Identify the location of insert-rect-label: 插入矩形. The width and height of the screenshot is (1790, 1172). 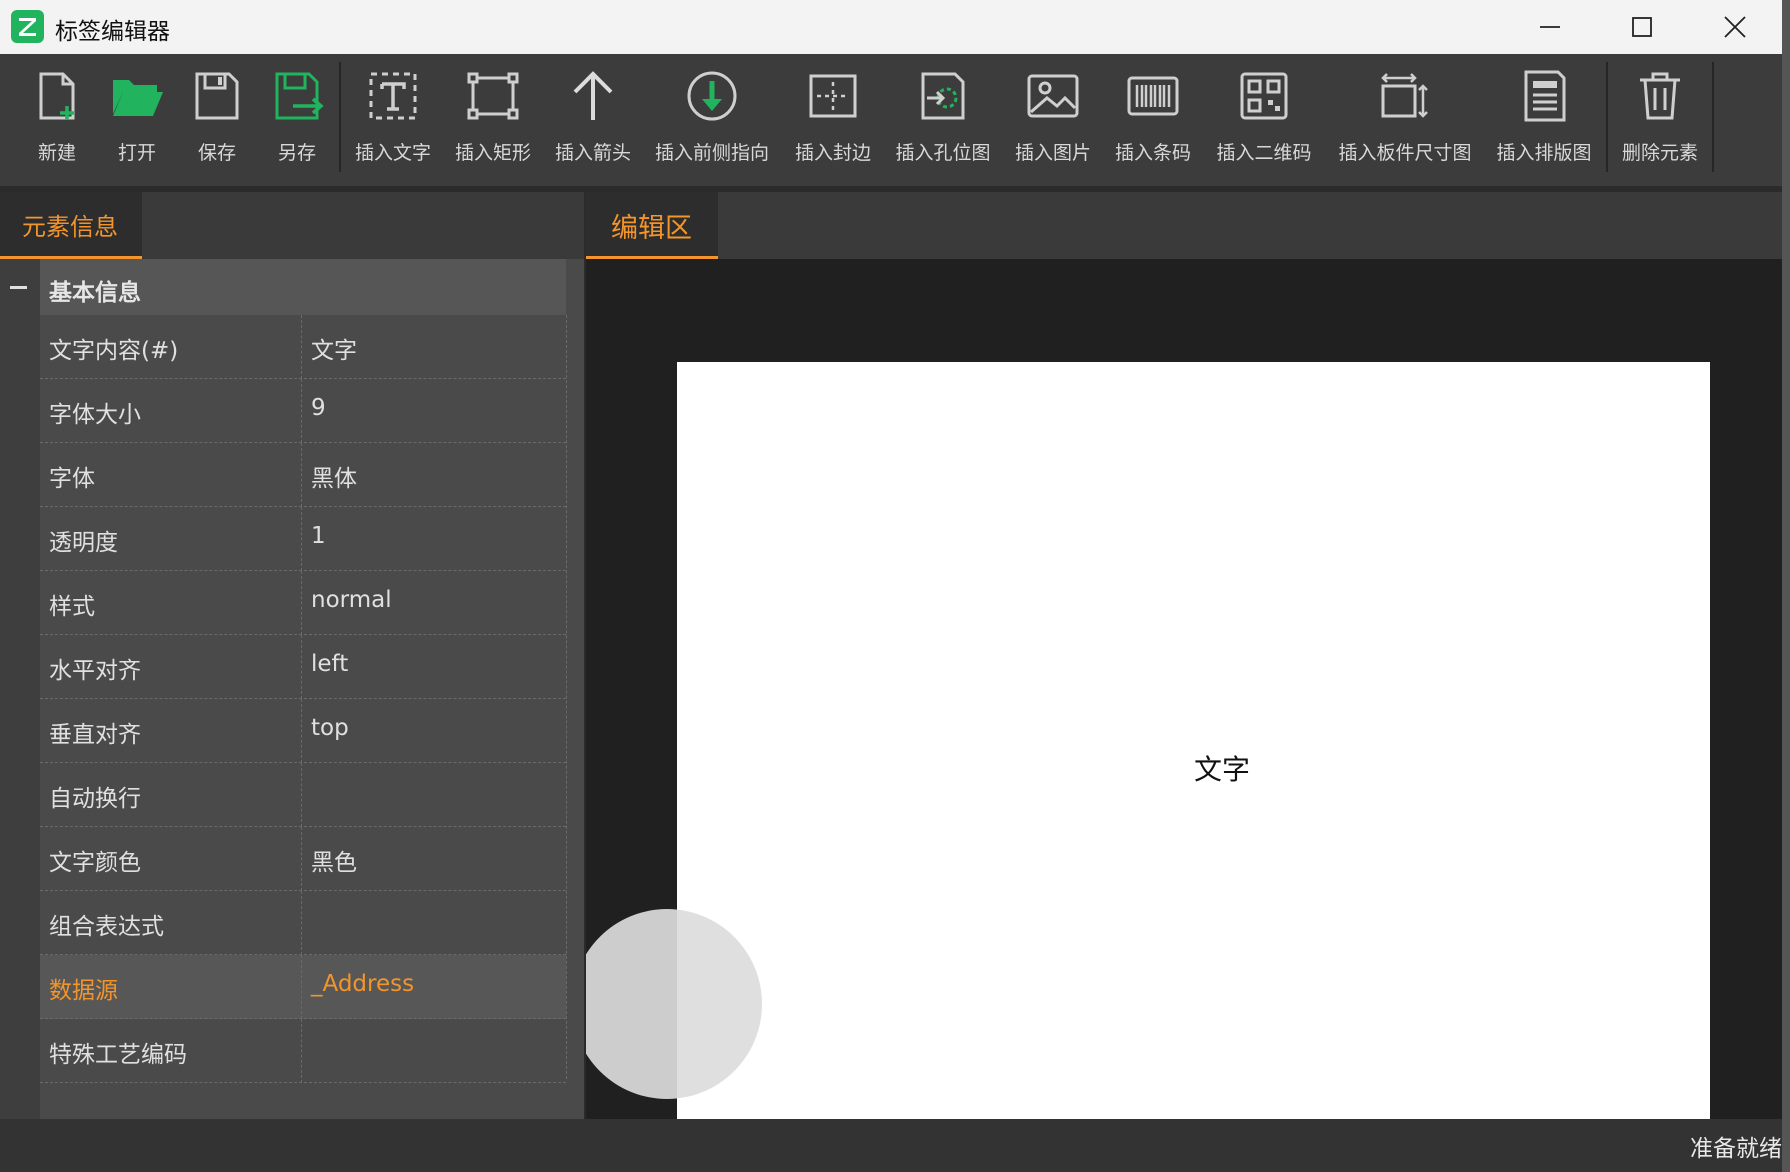
(492, 153).